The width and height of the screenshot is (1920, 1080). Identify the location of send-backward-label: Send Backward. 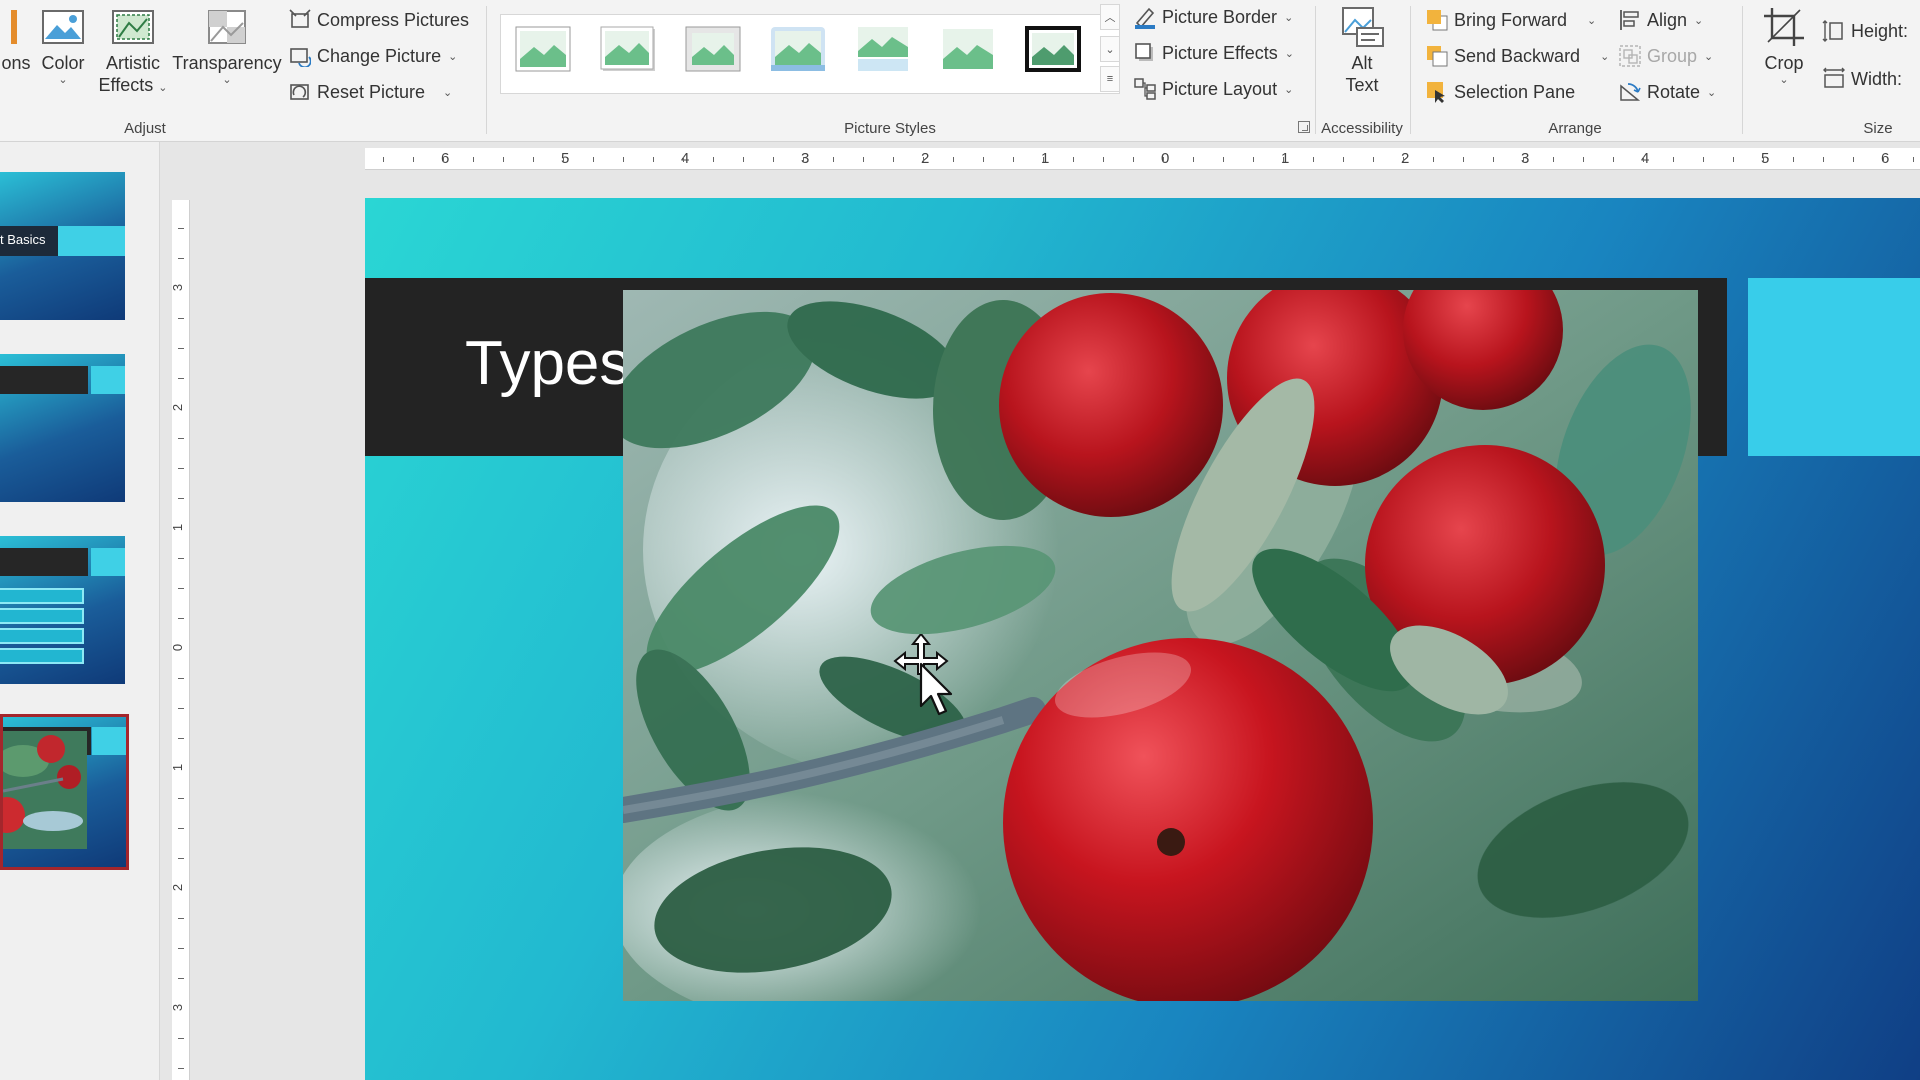
(1517, 55).